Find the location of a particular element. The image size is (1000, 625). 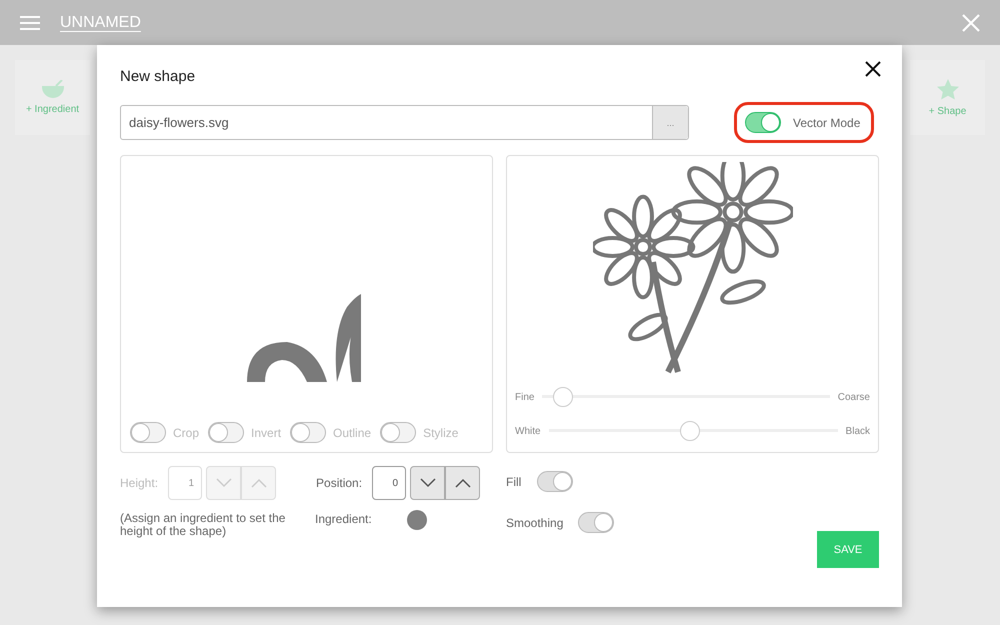

toggle-label: Stylize is located at coordinates (440, 433).